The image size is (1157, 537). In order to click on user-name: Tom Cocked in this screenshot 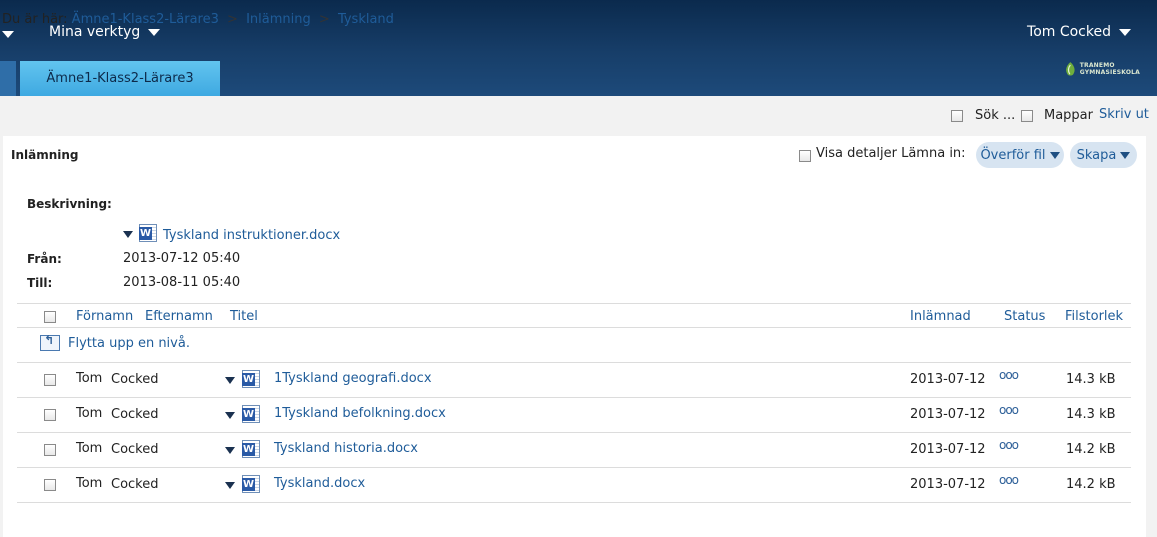, I will do `click(1069, 32)`.